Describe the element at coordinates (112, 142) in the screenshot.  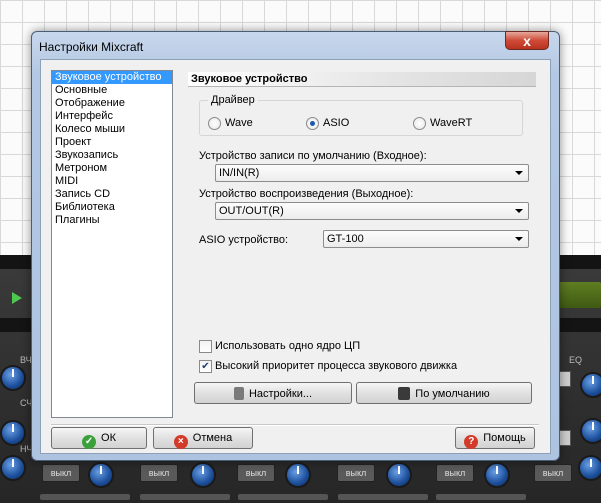
I see `category-item-project: Проект` at that location.